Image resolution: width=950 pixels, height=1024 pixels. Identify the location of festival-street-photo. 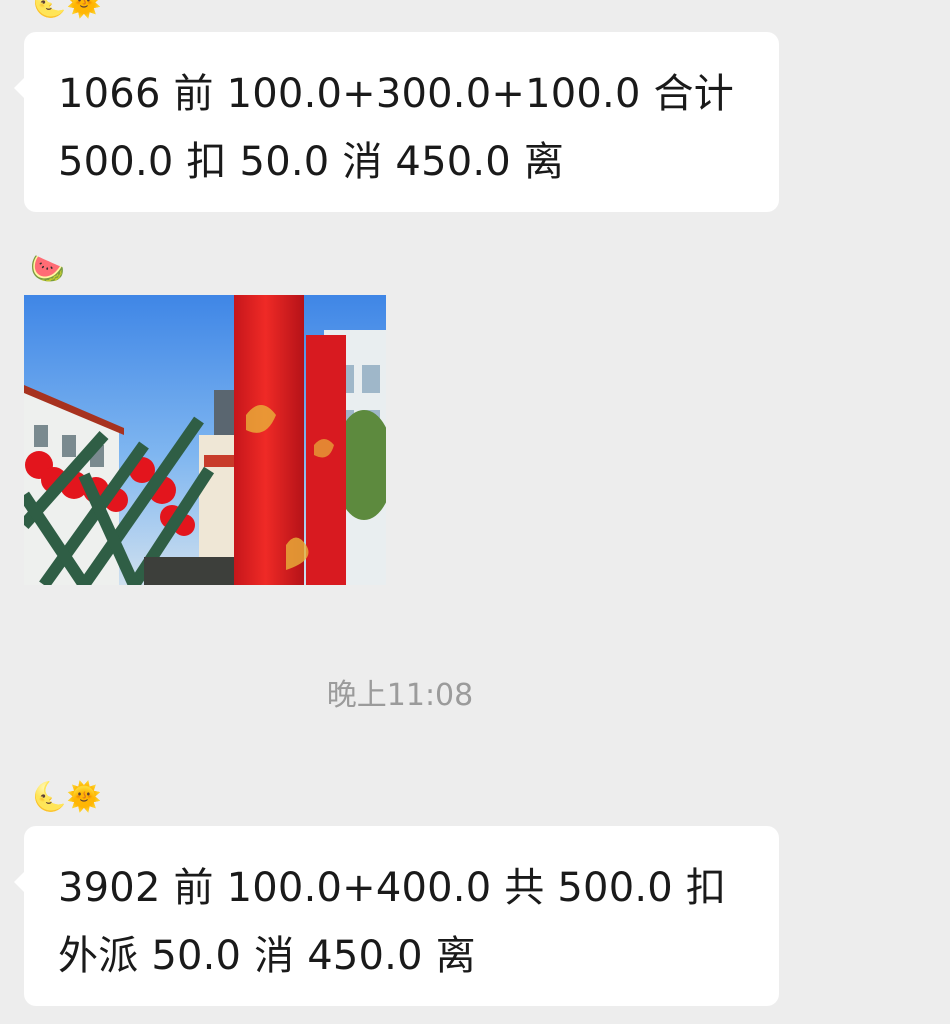
(205, 440).